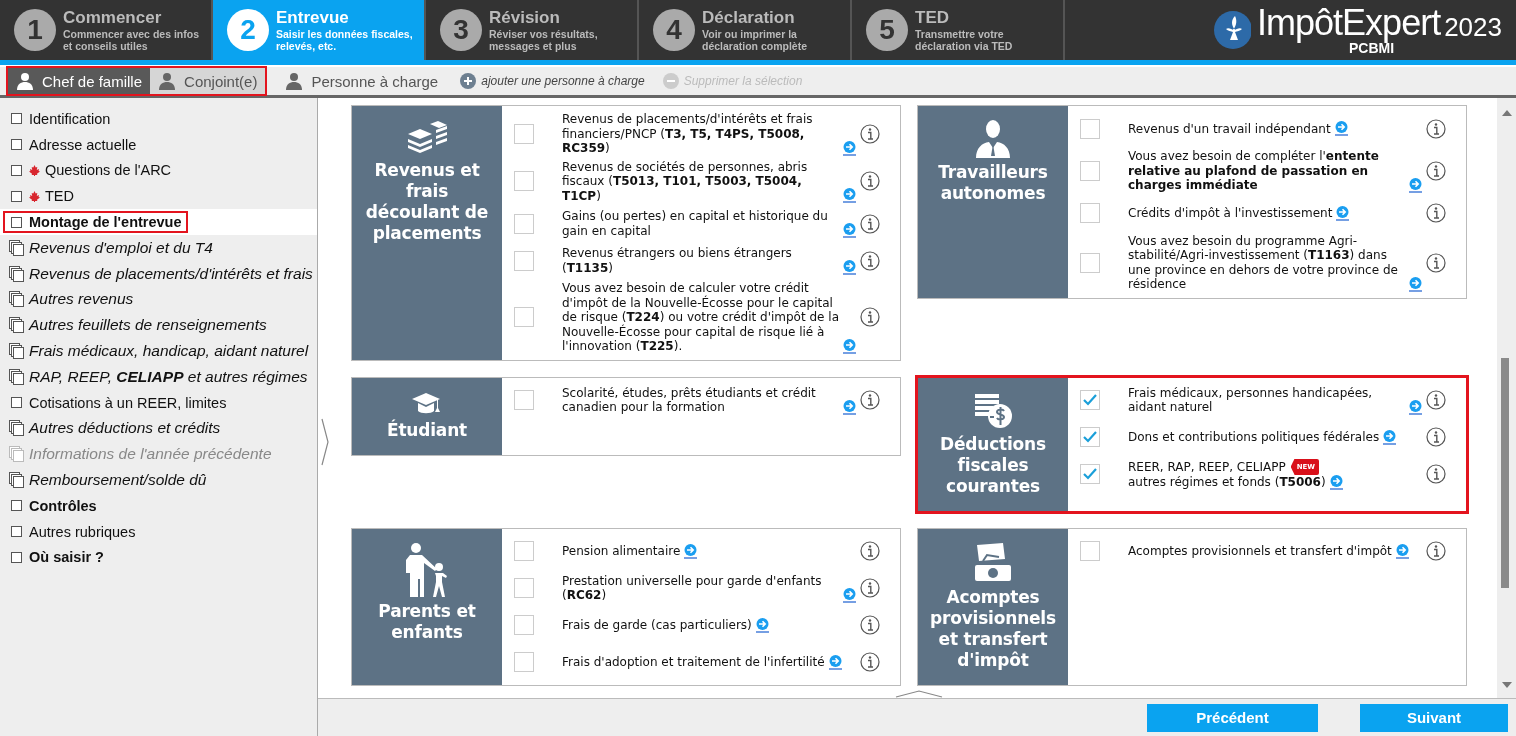  What do you see at coordinates (1251, 400) in the screenshot?
I see `option-label: Frais médicaux, personnes handicapées, aidant naturel` at bounding box center [1251, 400].